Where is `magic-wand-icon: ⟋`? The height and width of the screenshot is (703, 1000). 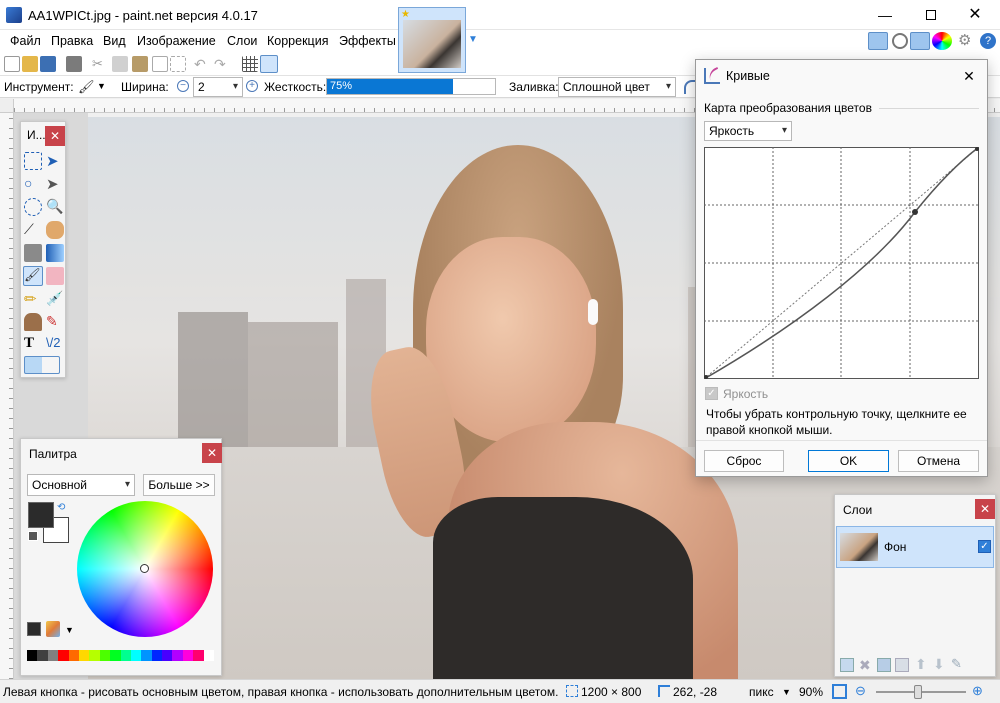 magic-wand-icon: ⟋ is located at coordinates (33, 230).